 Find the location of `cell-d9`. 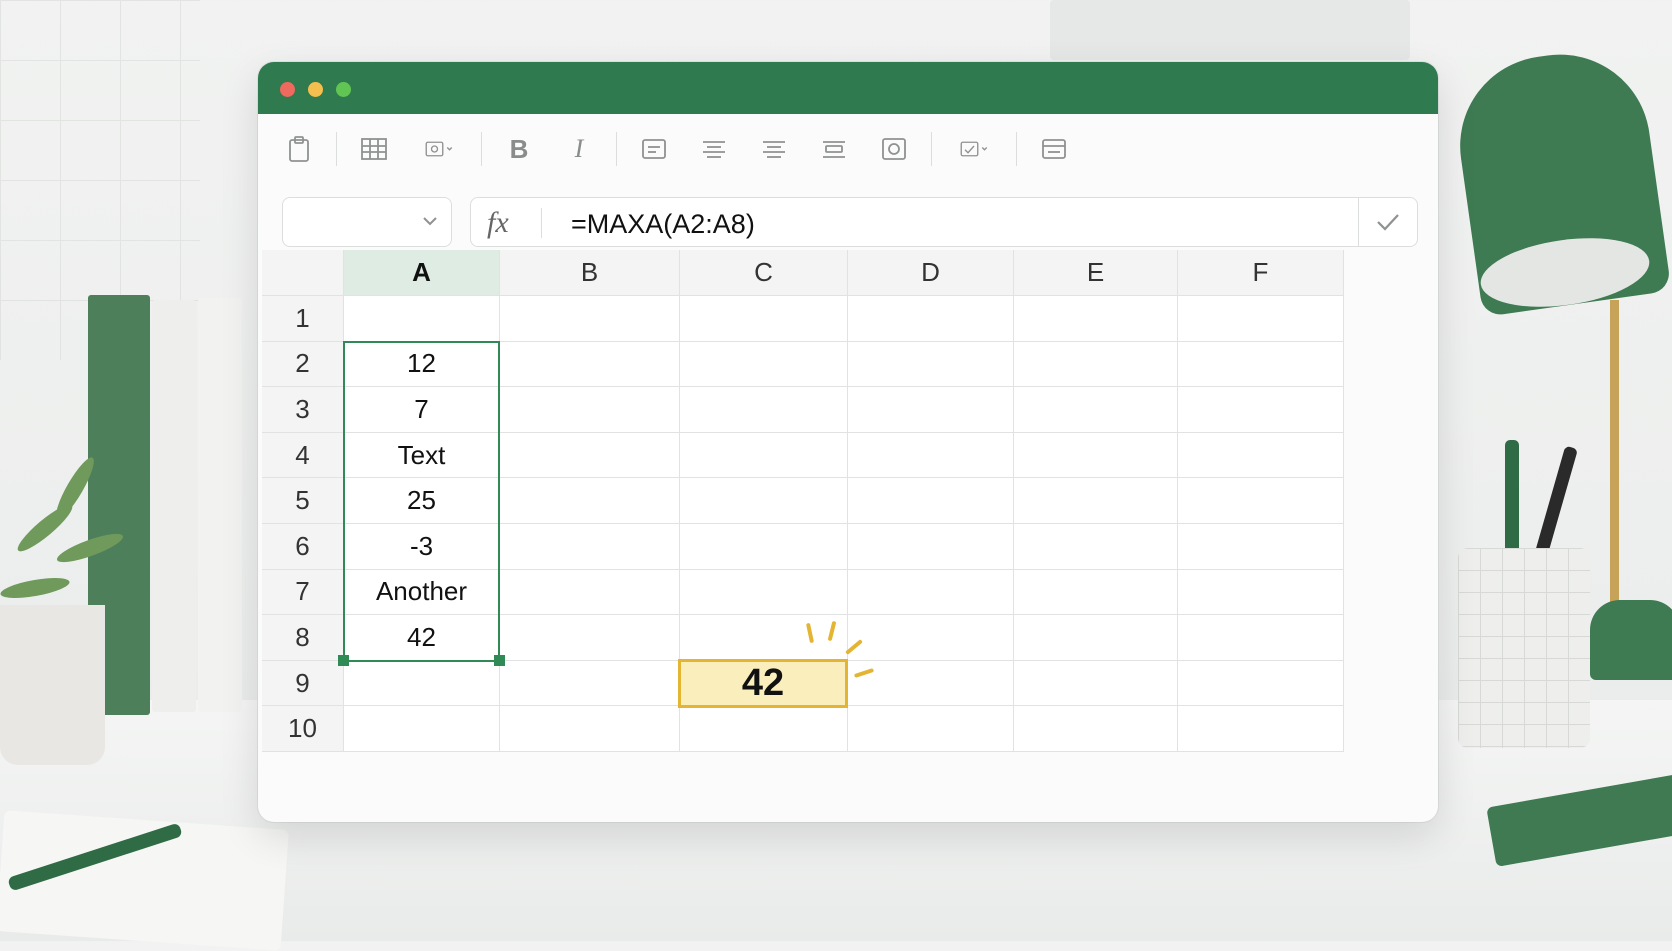

cell-d9 is located at coordinates (931, 683).